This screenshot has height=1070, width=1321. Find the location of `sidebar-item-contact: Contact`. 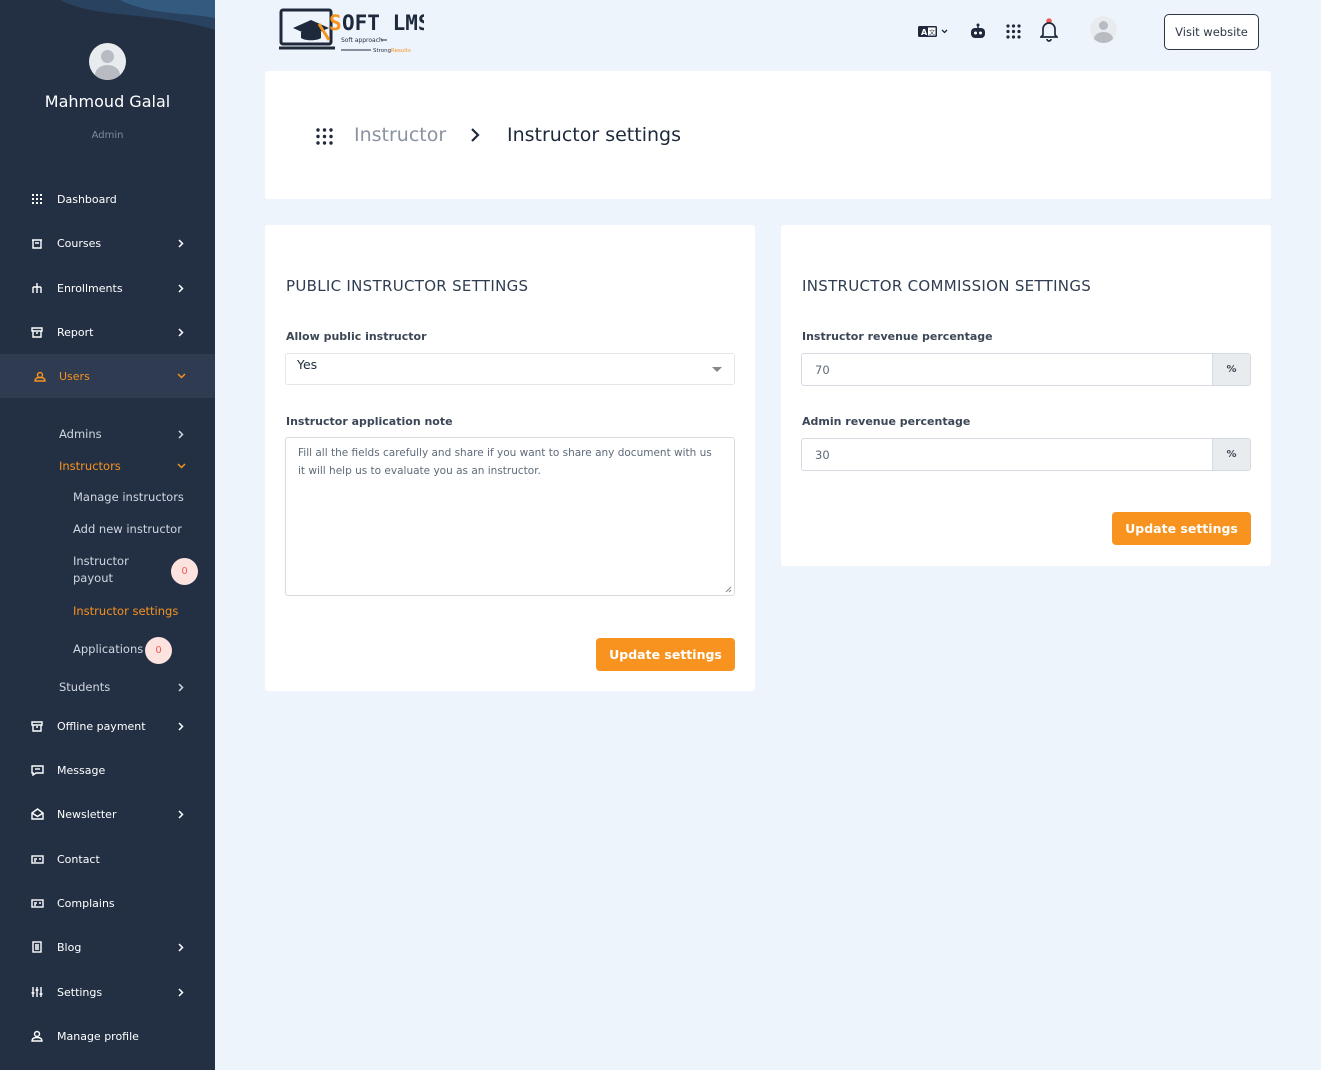

sidebar-item-contact: Contact is located at coordinates (107, 859).